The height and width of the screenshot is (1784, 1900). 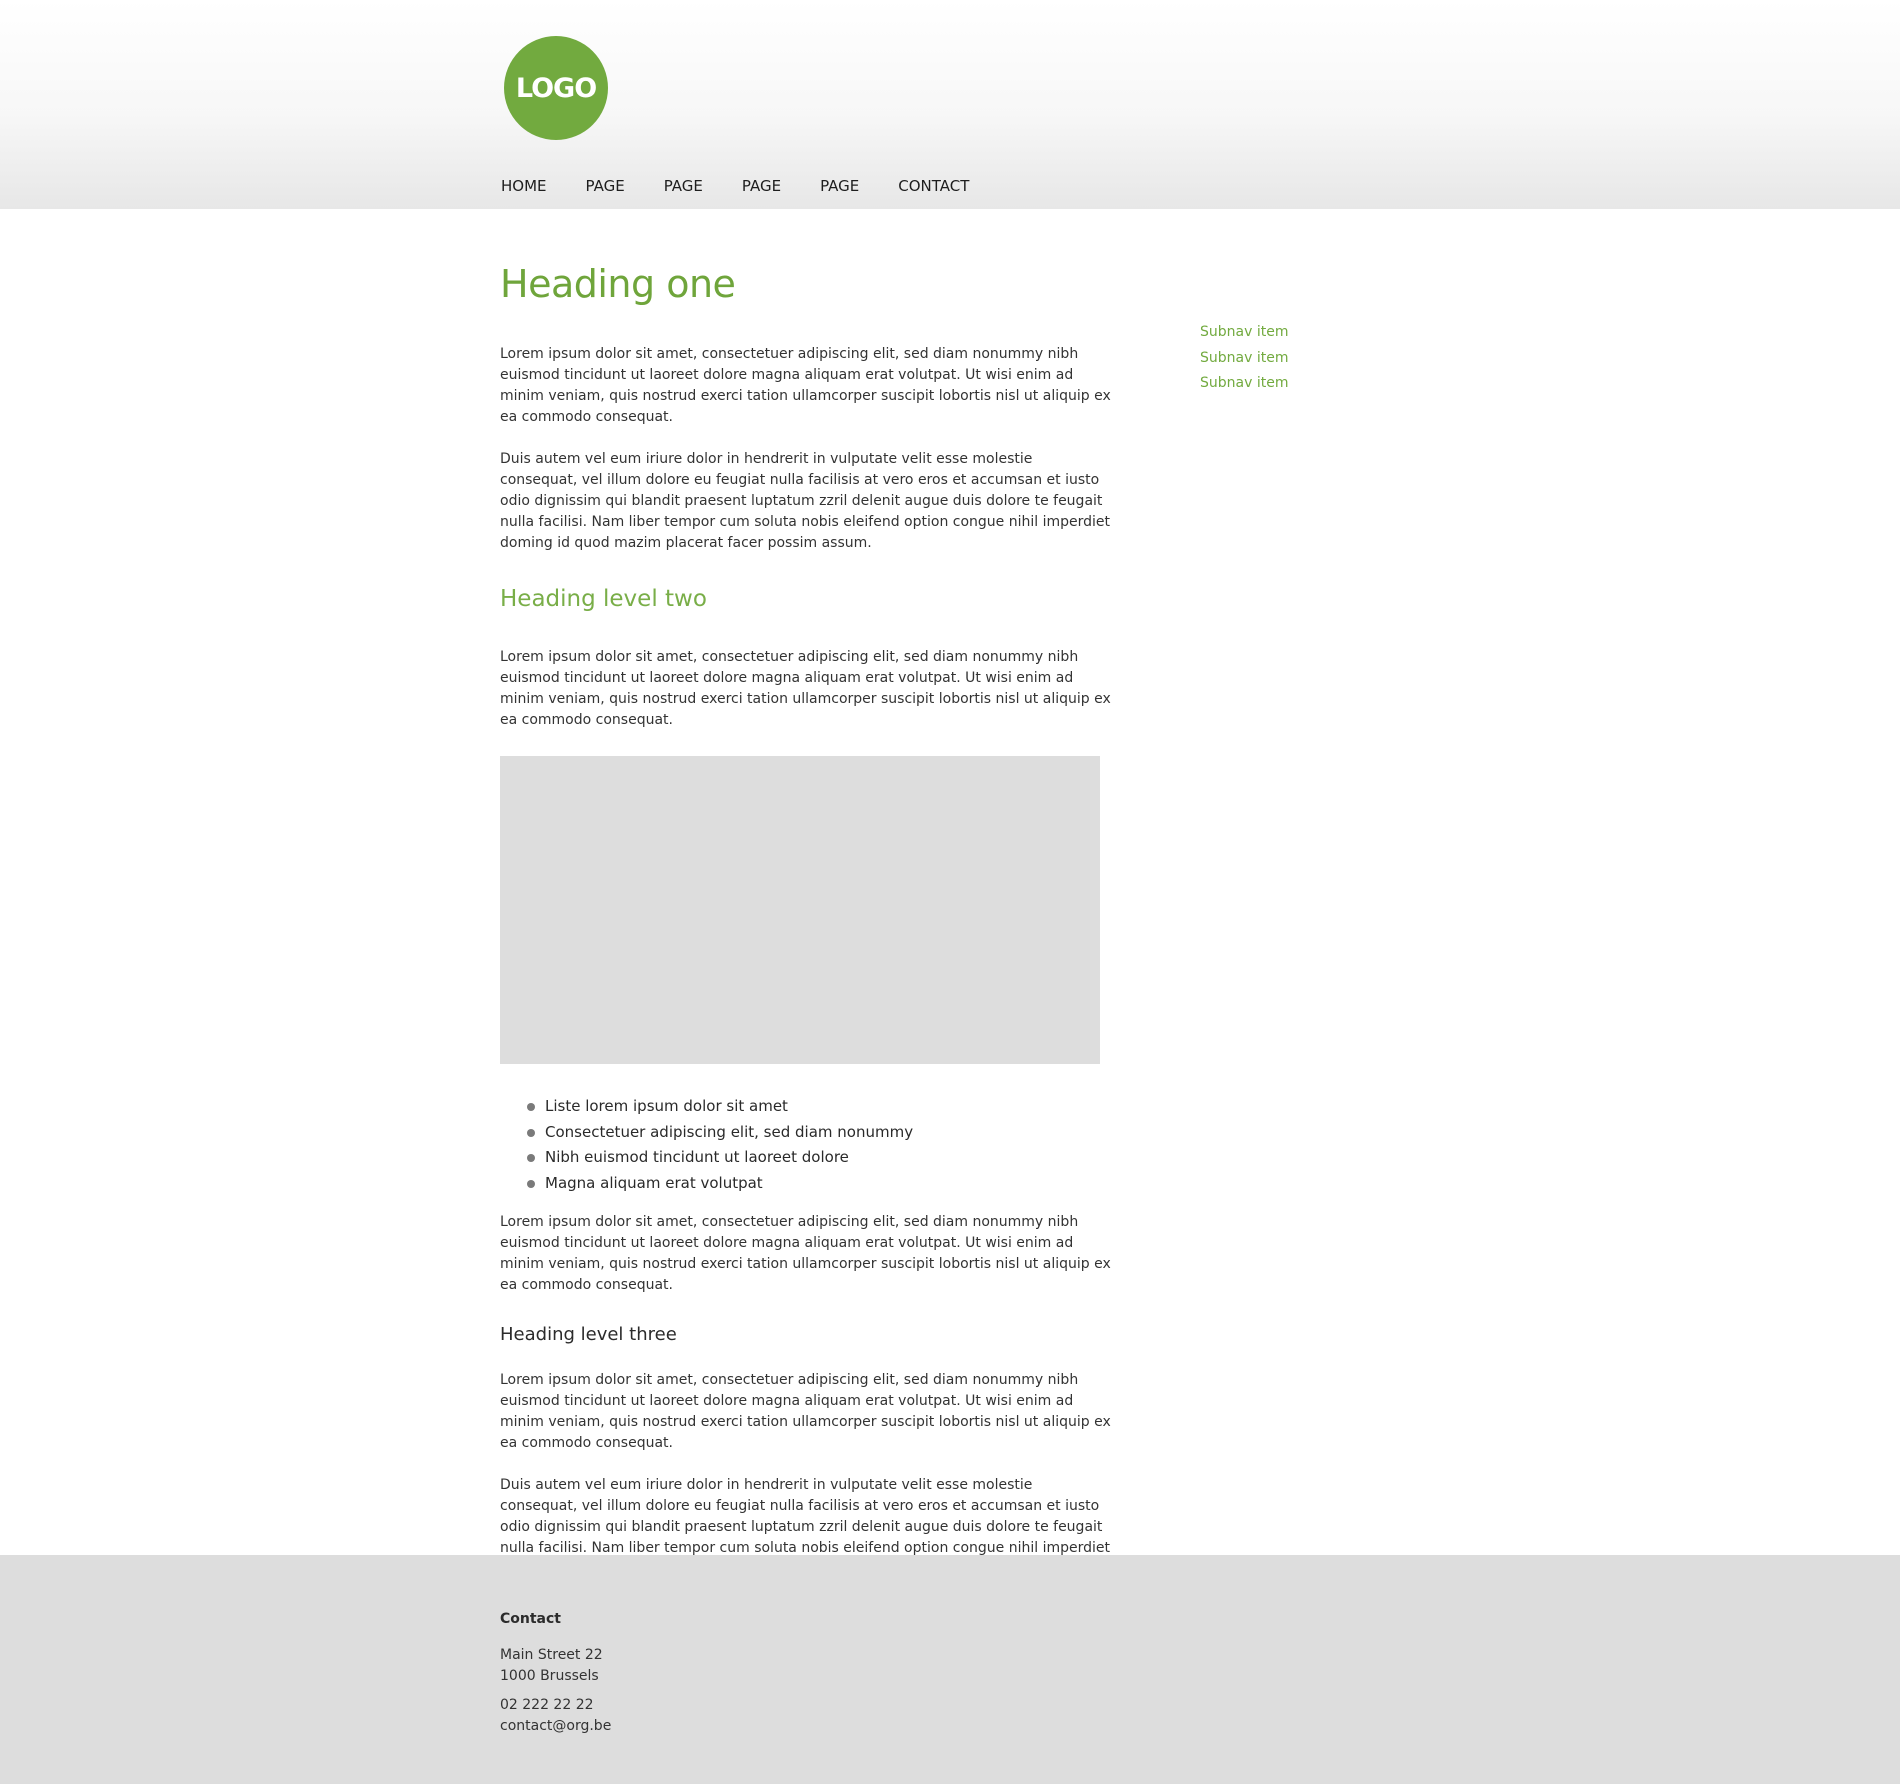 What do you see at coordinates (950, 104) in the screenshot?
I see `site-header: LOGO HOME PAGE PAGE PAGE PAGE CONTACT` at bounding box center [950, 104].